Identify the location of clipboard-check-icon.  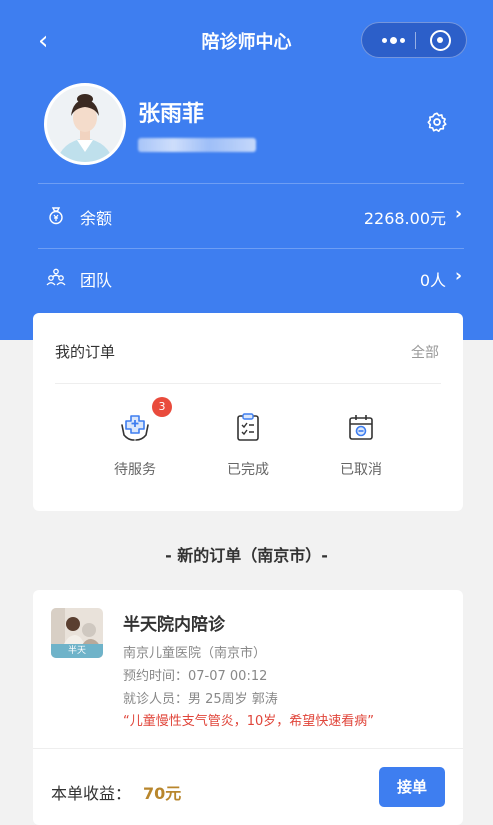
(248, 427).